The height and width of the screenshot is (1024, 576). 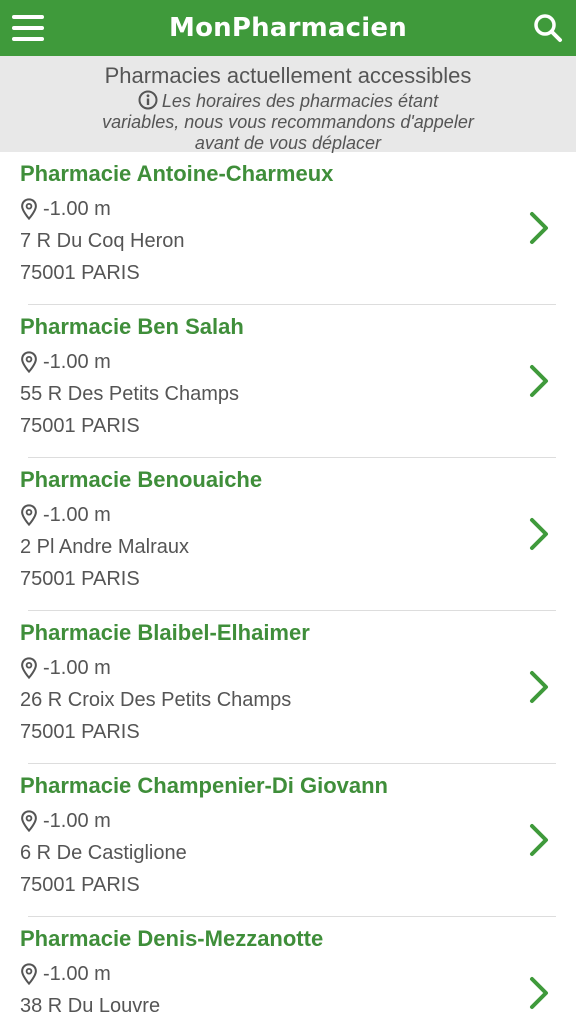 I want to click on pharmacy-address: 7 R Du Coq Heron, so click(x=102, y=241).